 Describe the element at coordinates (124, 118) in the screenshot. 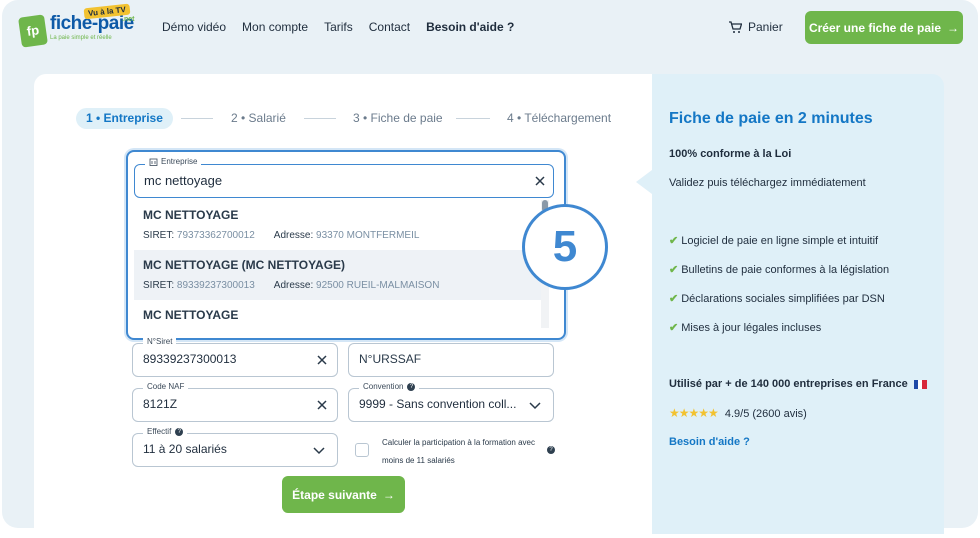

I see `step-entreprise: 1 • Entreprise` at that location.